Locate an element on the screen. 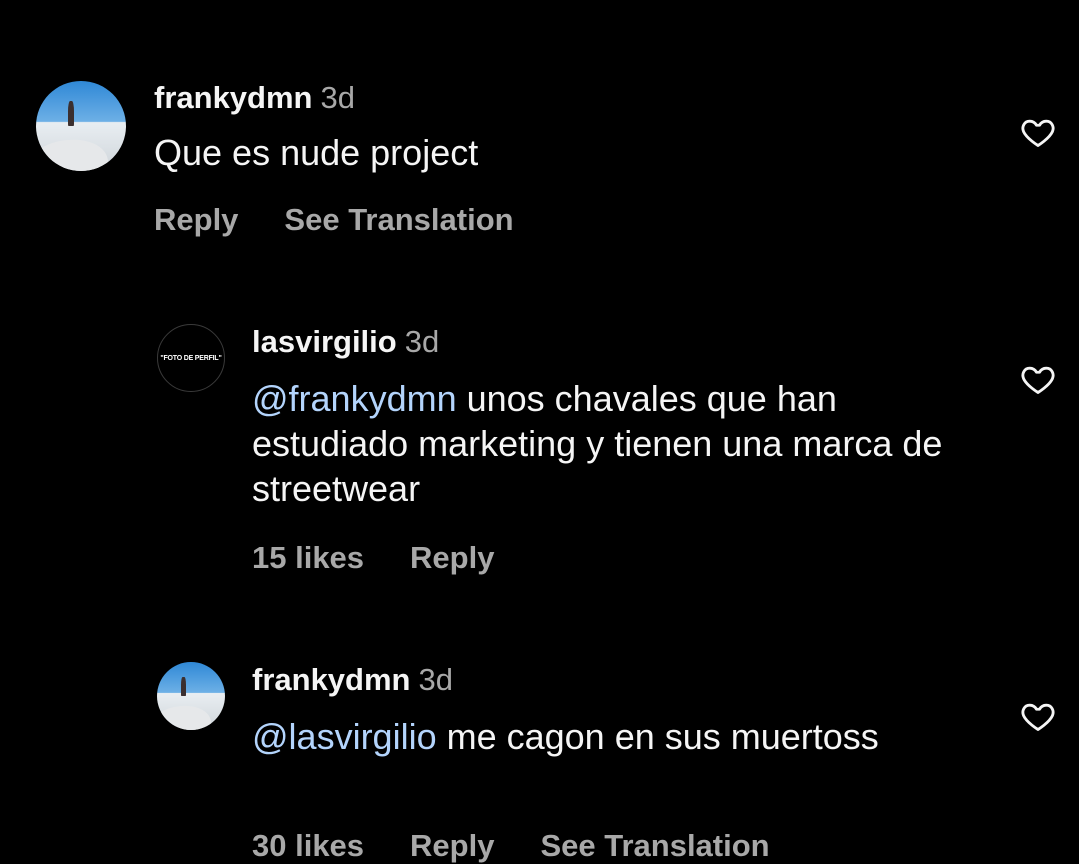 Image resolution: width=1079 pixels, height=864 pixels. avatar: "FOTO DE PERFIL" is located at coordinates (191, 358).